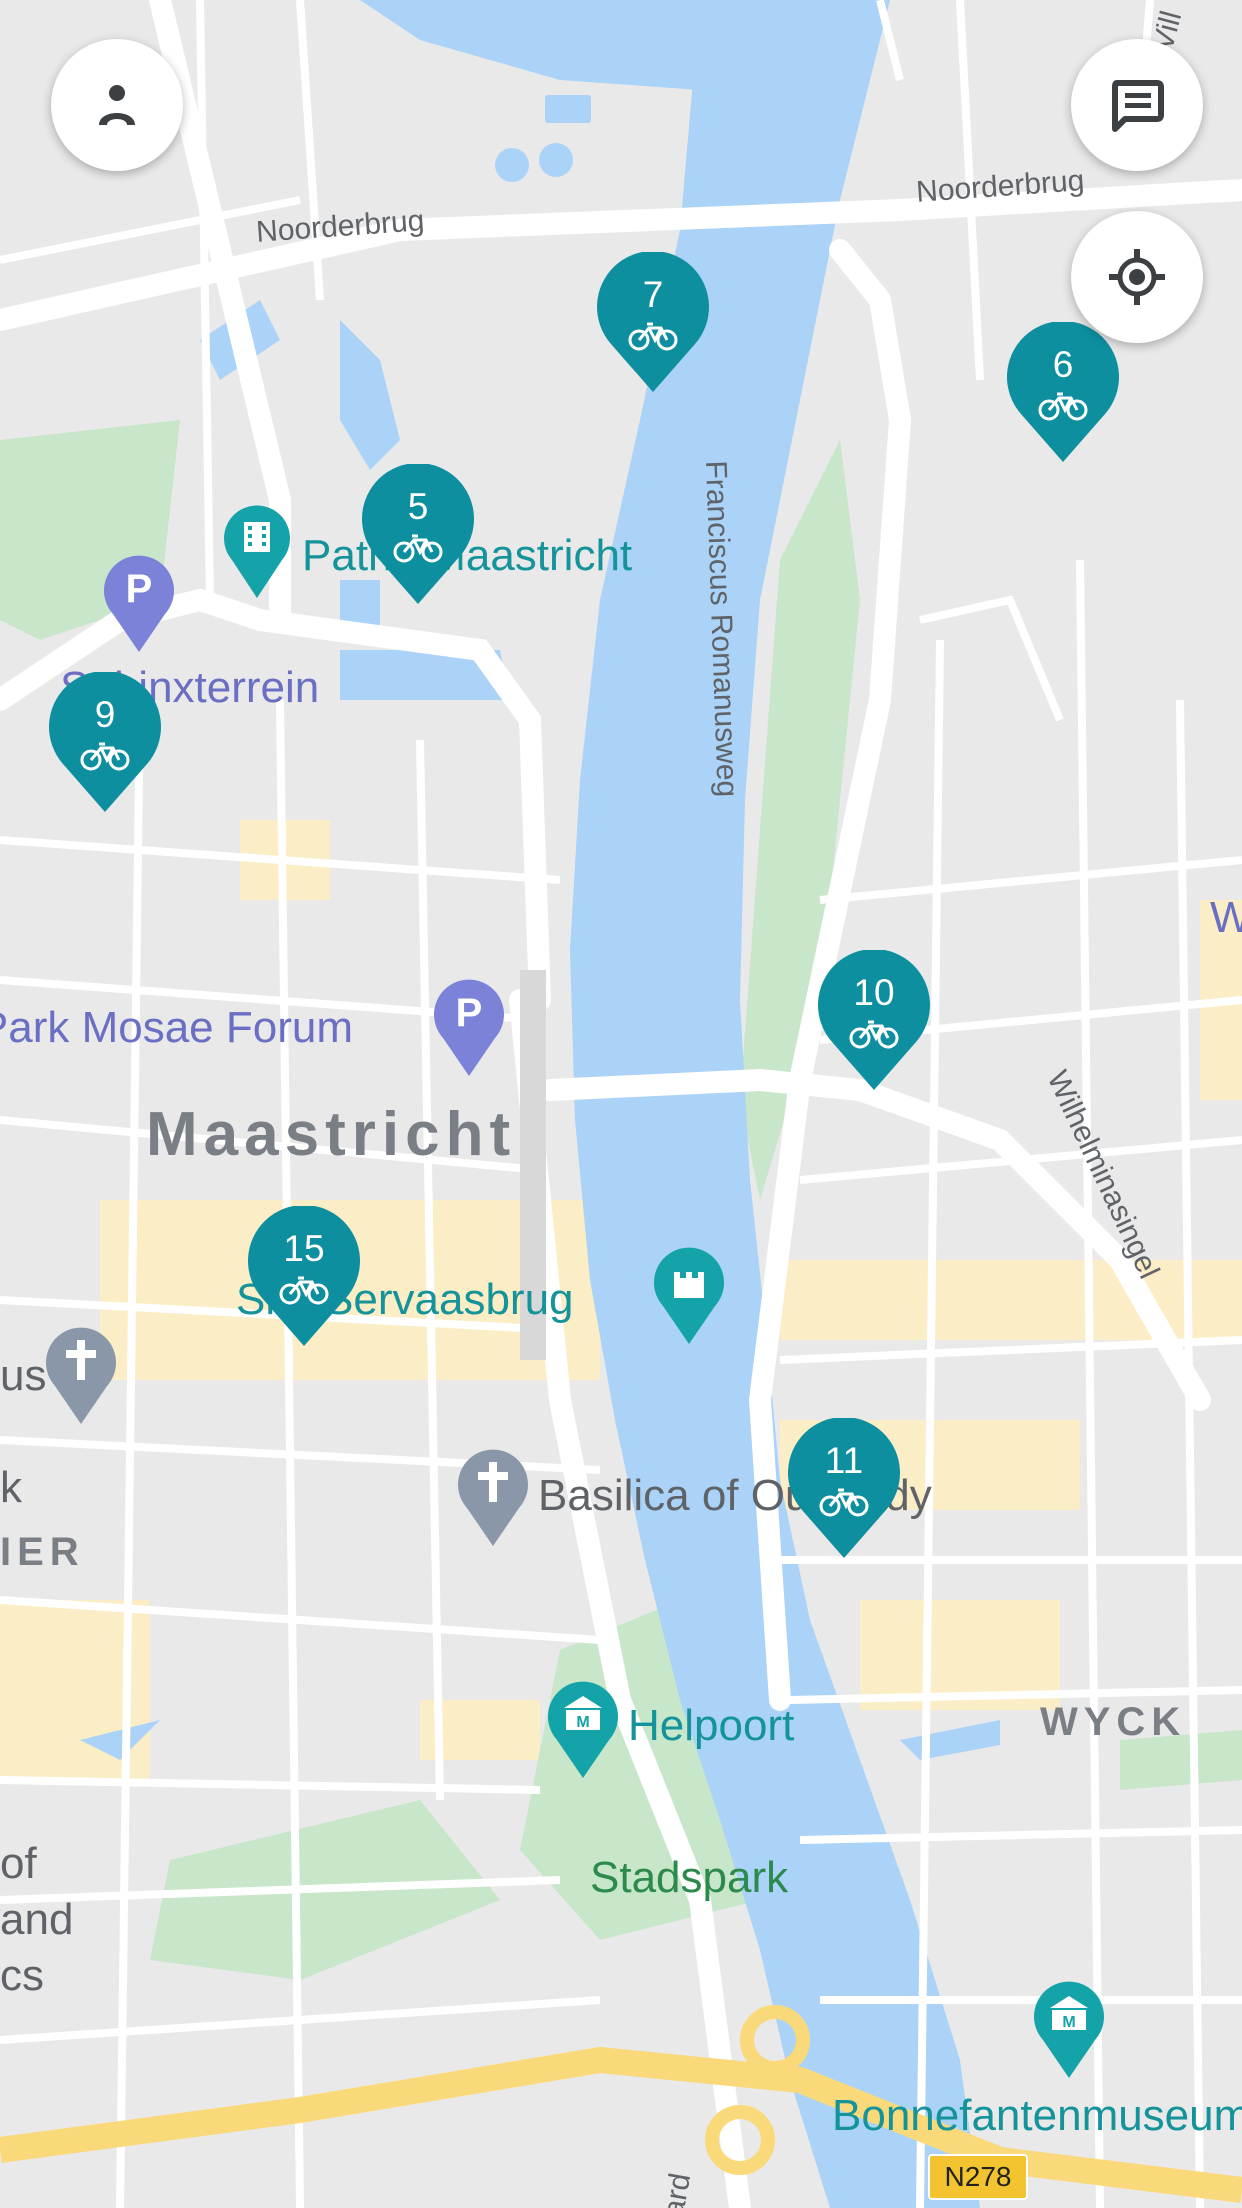  I want to click on district-label-wyck: WYCK, so click(1113, 1722).